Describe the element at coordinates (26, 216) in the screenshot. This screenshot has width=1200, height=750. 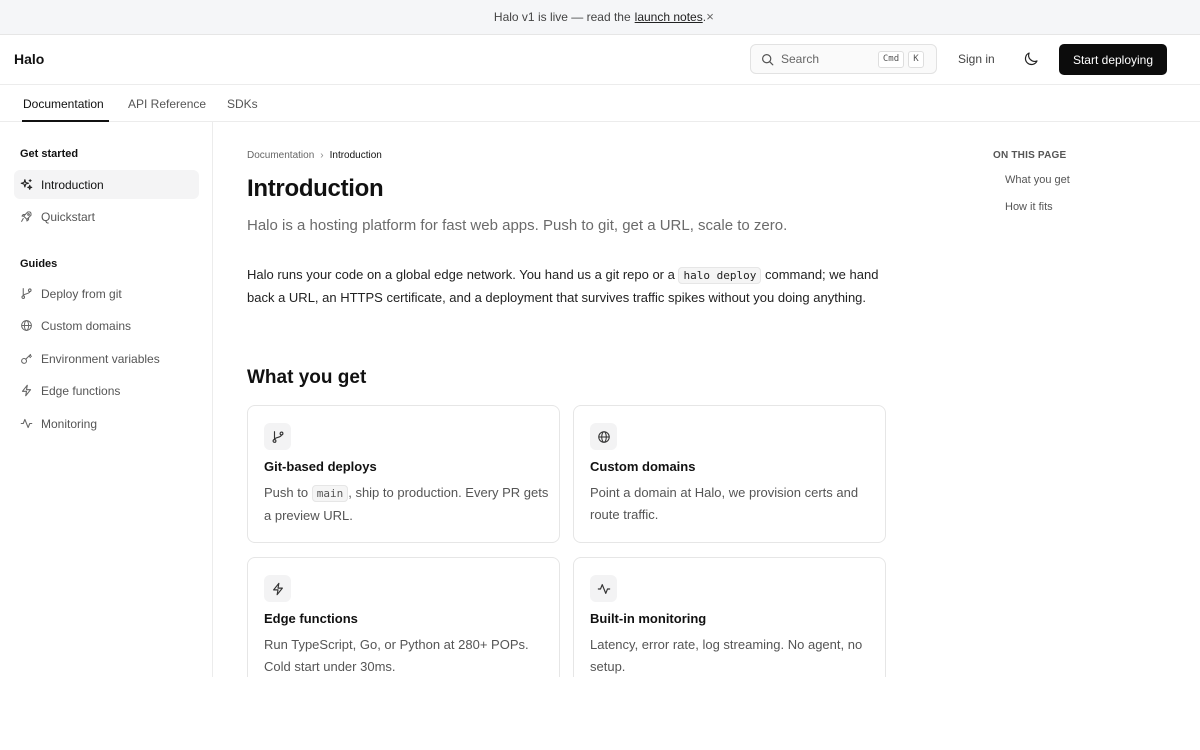
I see `rocket-icon` at that location.